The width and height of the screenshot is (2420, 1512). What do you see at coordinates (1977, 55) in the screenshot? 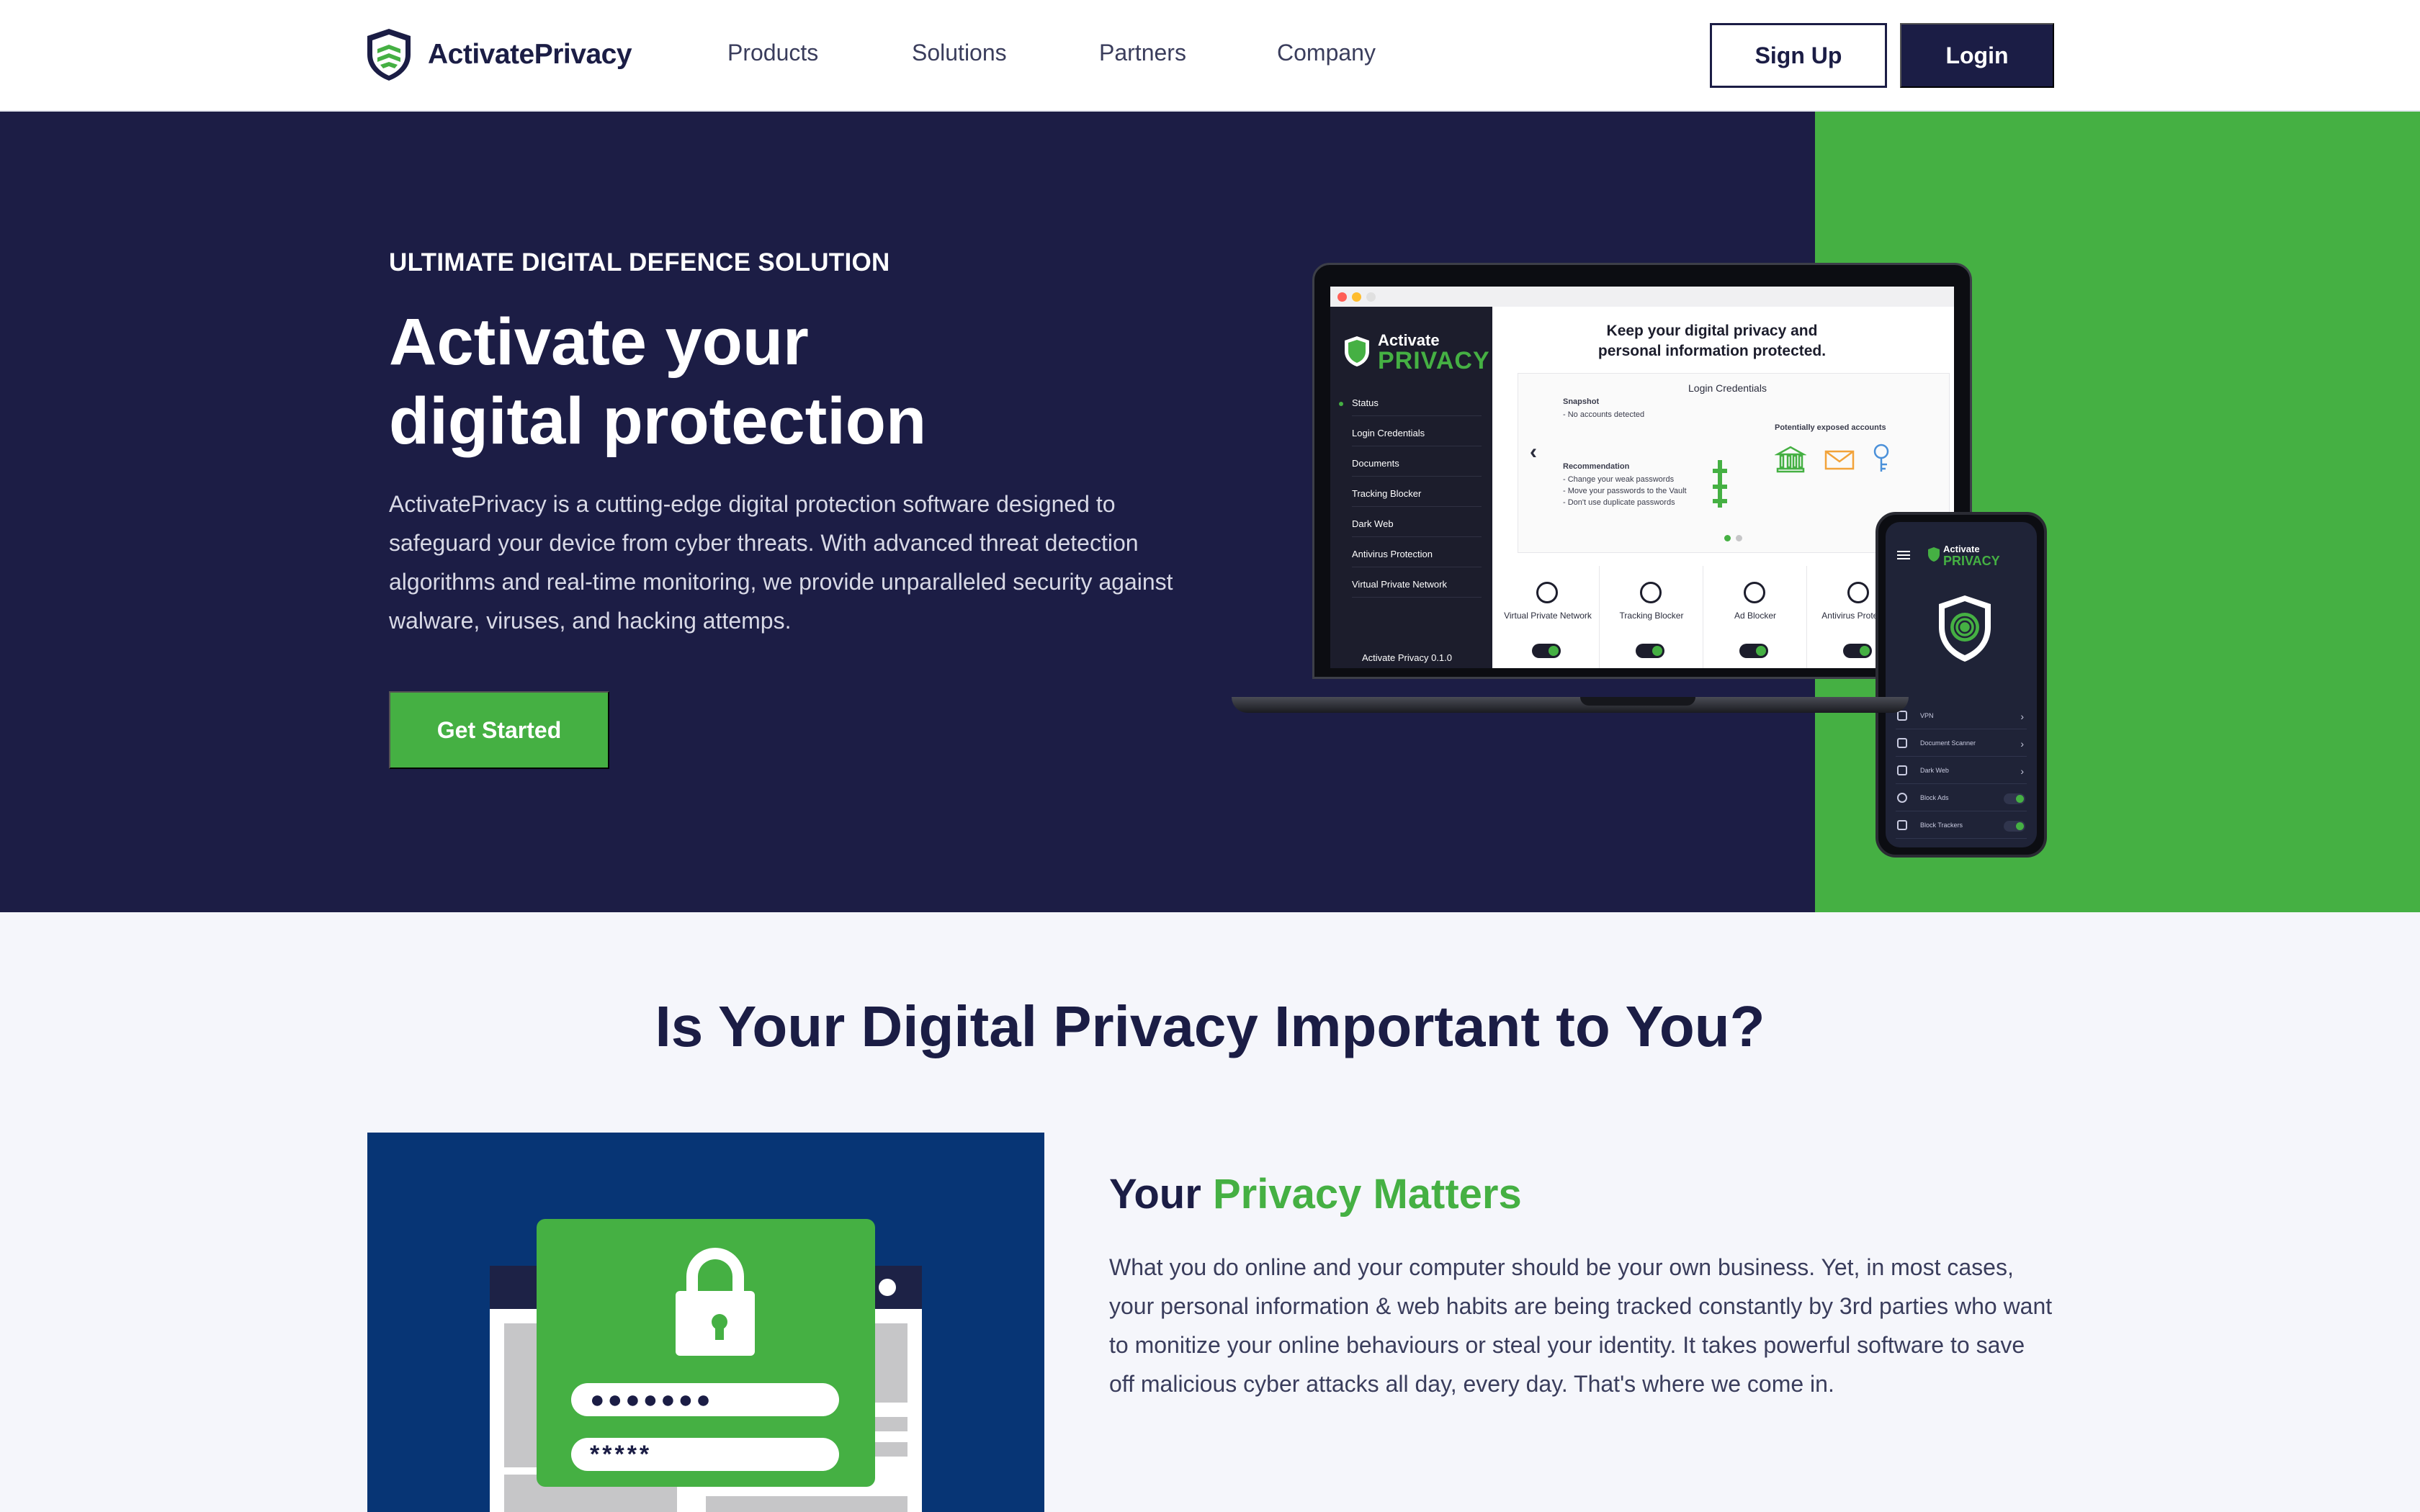
I see `login-button: Login` at bounding box center [1977, 55].